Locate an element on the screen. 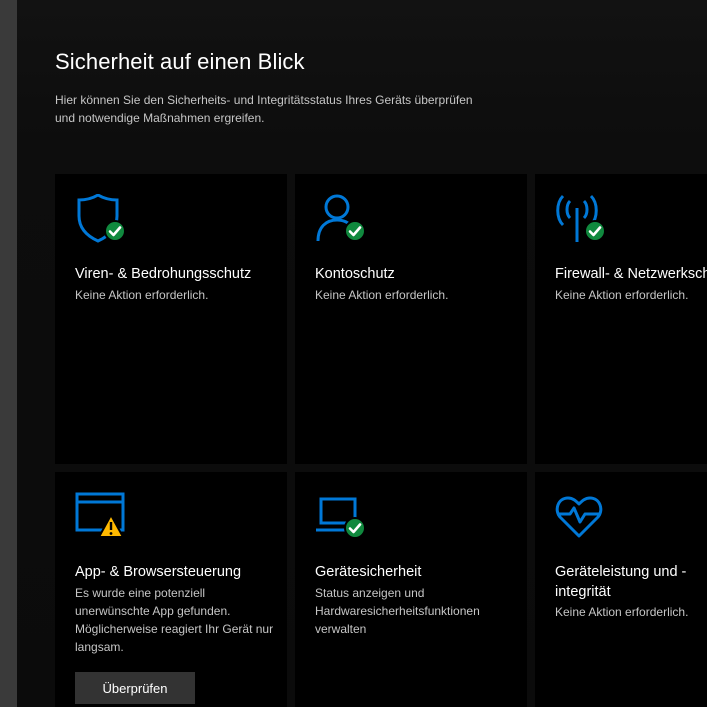  review-button: Überprüfen is located at coordinates (135, 688).